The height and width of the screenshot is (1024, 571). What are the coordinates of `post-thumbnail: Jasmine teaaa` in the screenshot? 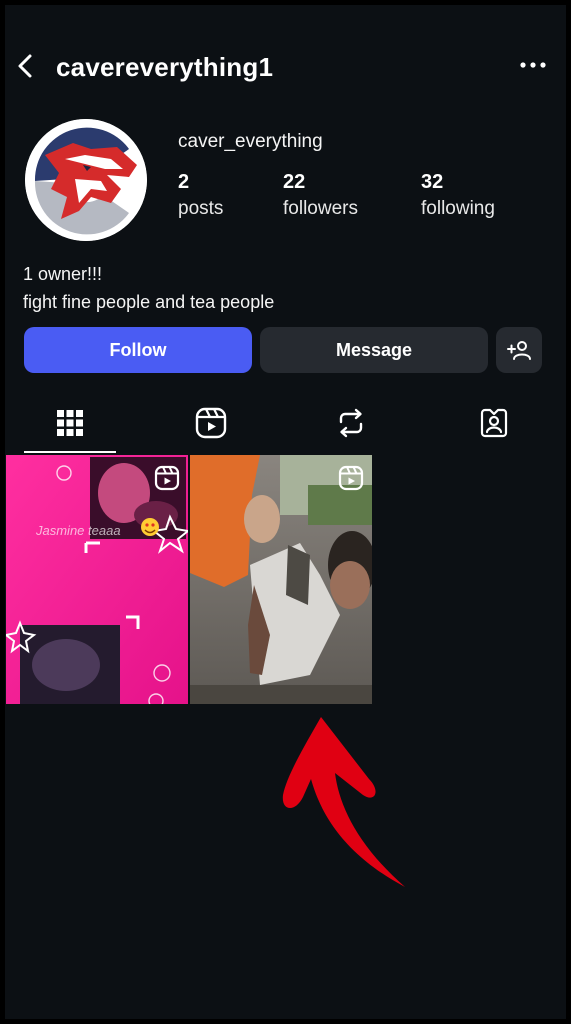 It's located at (97, 579).